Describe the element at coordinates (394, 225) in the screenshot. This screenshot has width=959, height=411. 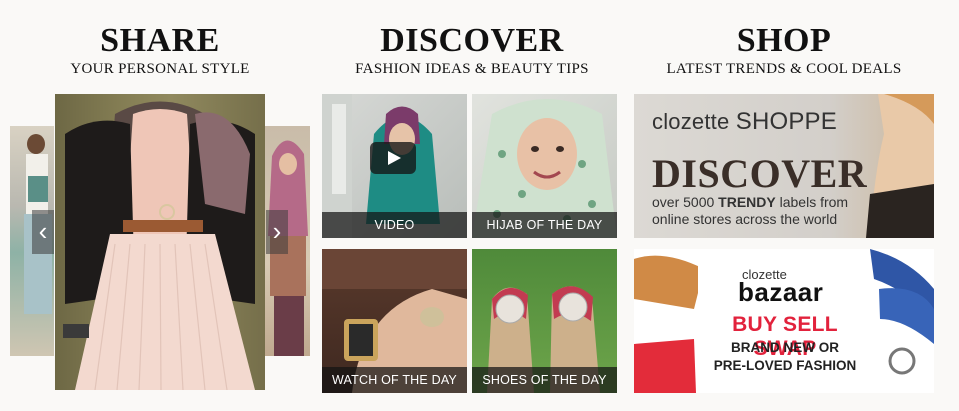
I see `tile-video-caption: VIDEO` at that location.